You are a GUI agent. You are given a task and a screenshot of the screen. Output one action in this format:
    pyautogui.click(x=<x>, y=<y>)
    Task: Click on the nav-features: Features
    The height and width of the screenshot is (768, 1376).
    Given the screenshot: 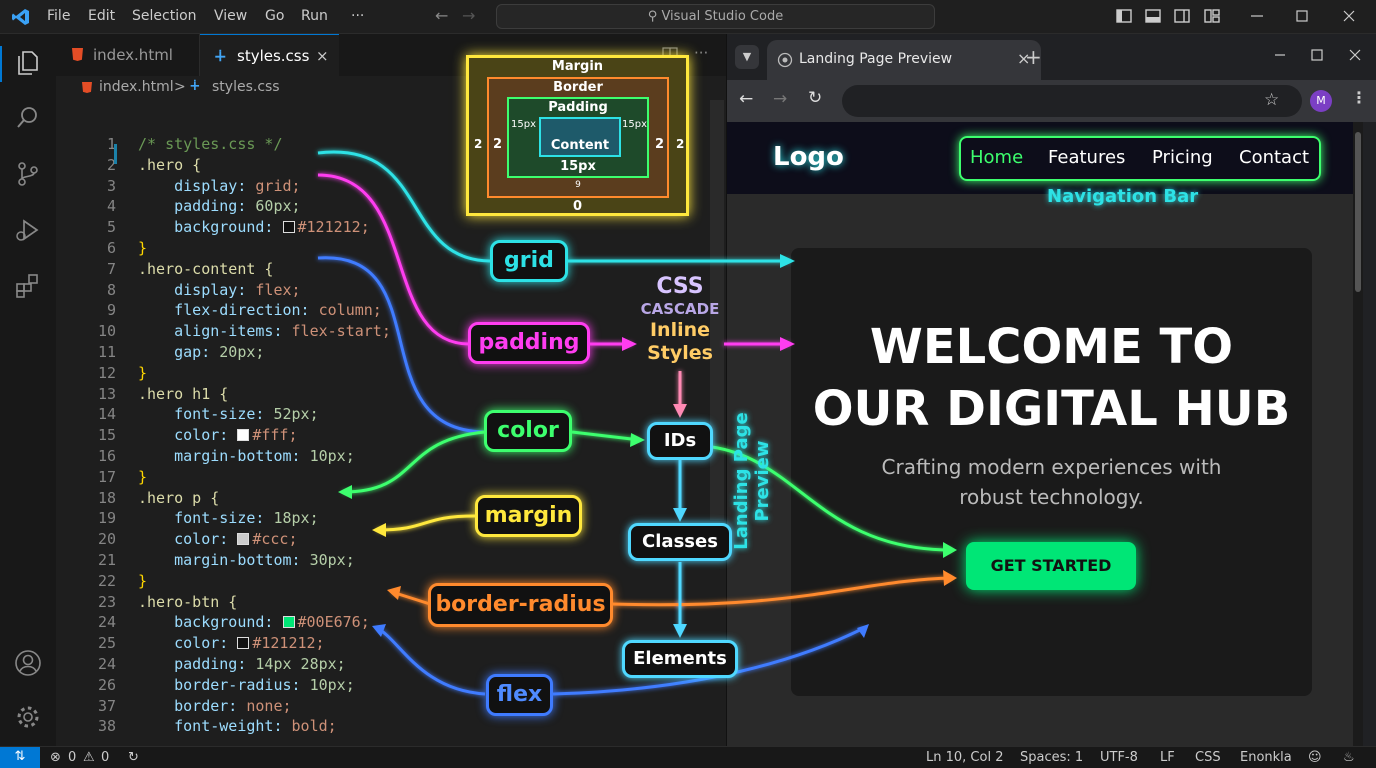 What is the action you would take?
    pyautogui.click(x=1086, y=157)
    